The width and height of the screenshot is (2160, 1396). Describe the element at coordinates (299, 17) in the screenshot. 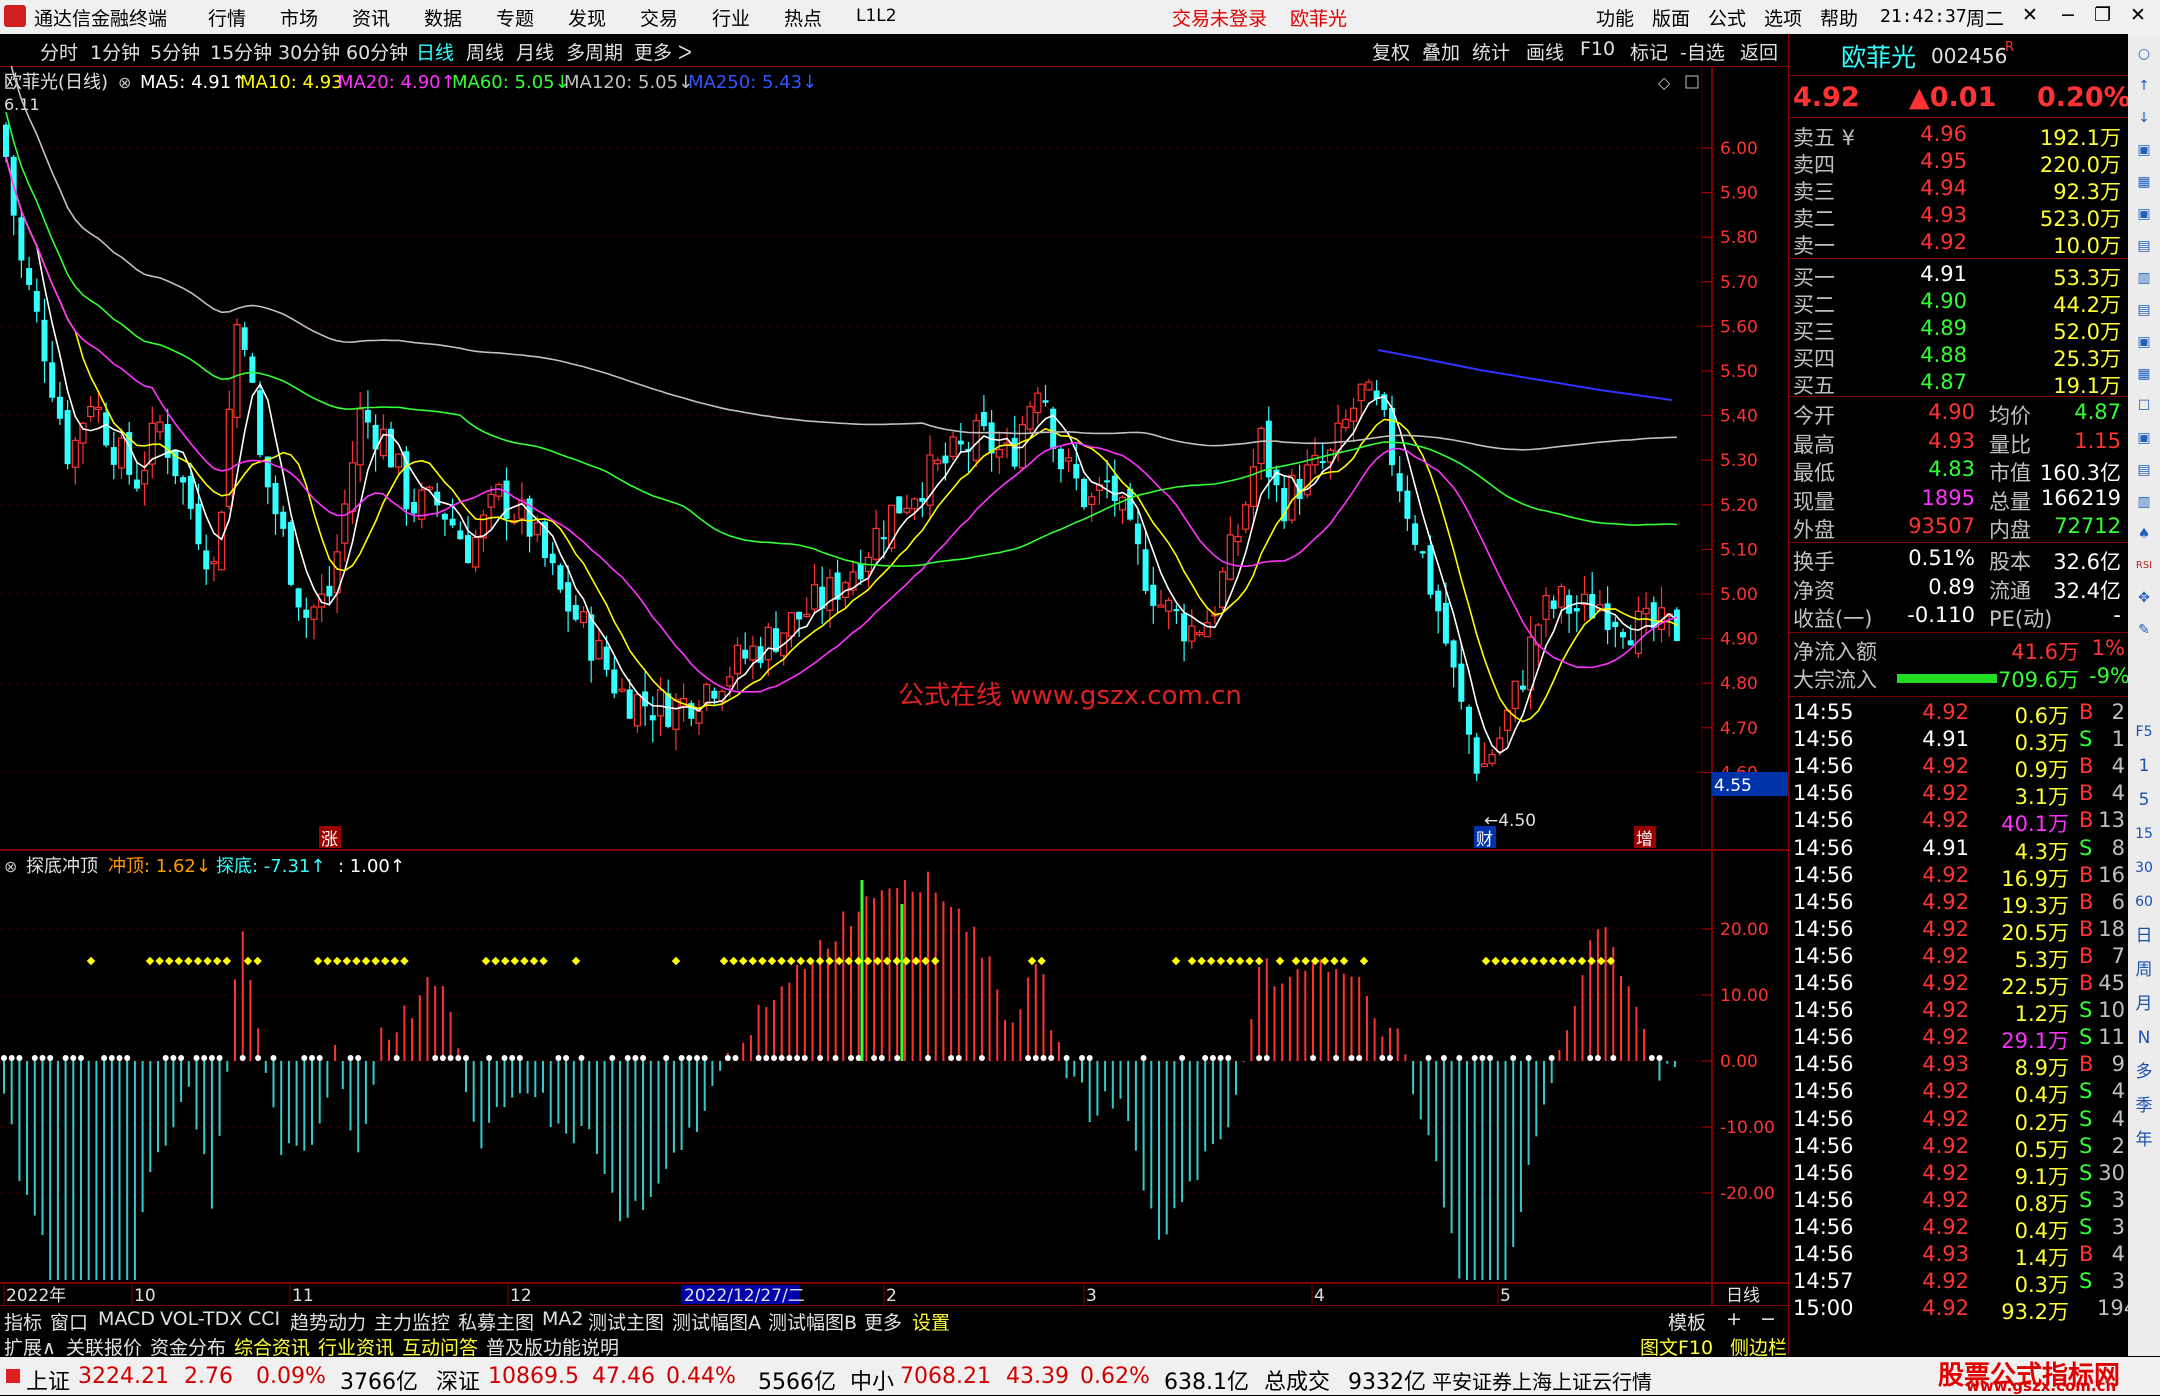

I see `menu-shichang: 市场` at that location.